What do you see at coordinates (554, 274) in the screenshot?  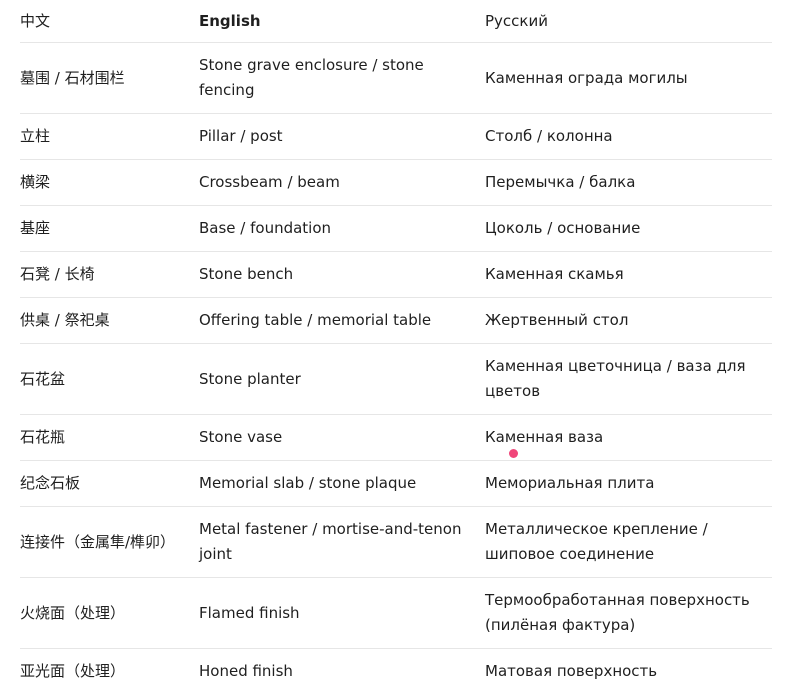 I see `cell-russian: Каменная скамья` at bounding box center [554, 274].